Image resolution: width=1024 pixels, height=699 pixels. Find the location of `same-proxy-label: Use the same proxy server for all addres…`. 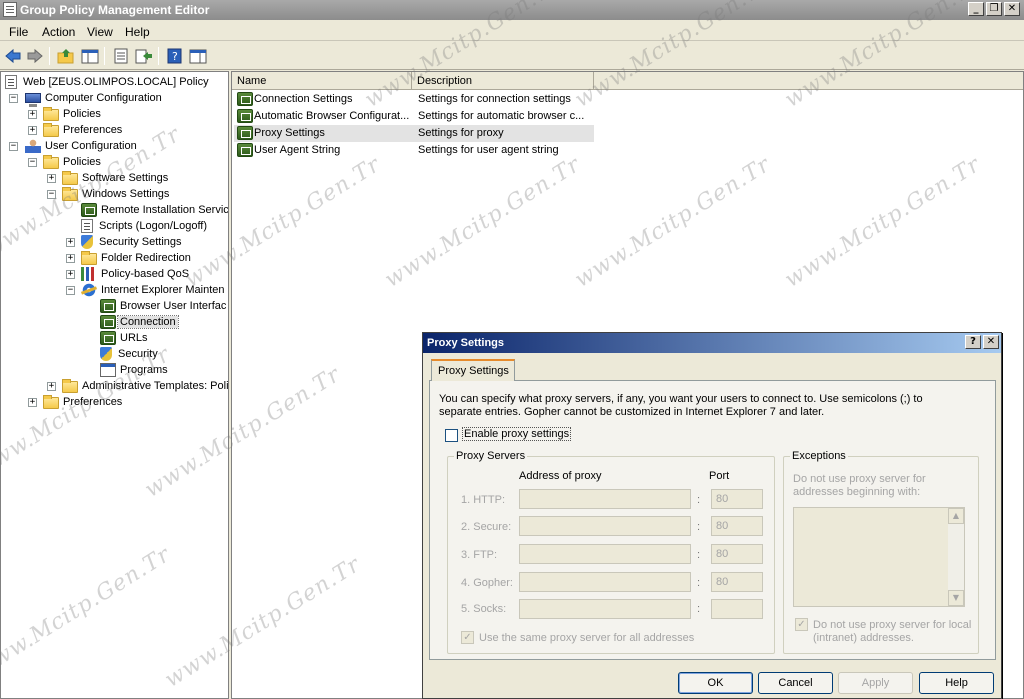

same-proxy-label: Use the same proxy server for all addres… is located at coordinates (586, 638).